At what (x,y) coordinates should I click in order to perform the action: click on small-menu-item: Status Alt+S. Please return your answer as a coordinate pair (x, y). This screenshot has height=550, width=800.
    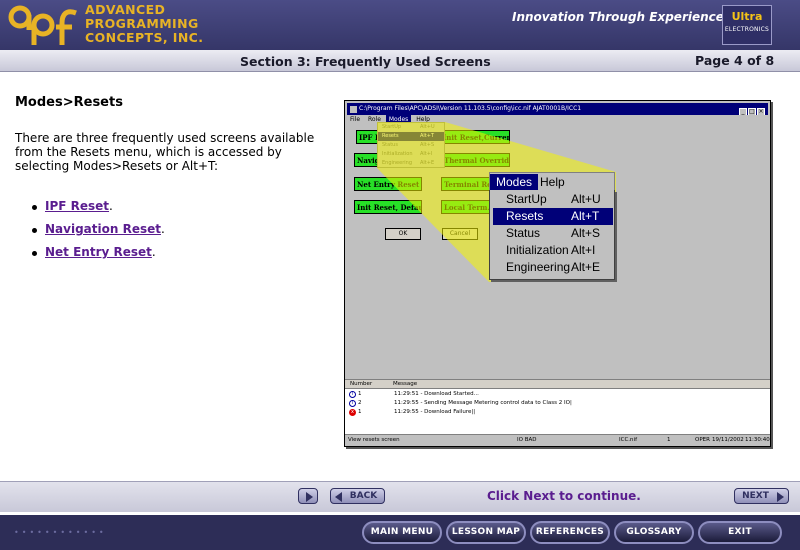
    Looking at the image, I should click on (408, 145).